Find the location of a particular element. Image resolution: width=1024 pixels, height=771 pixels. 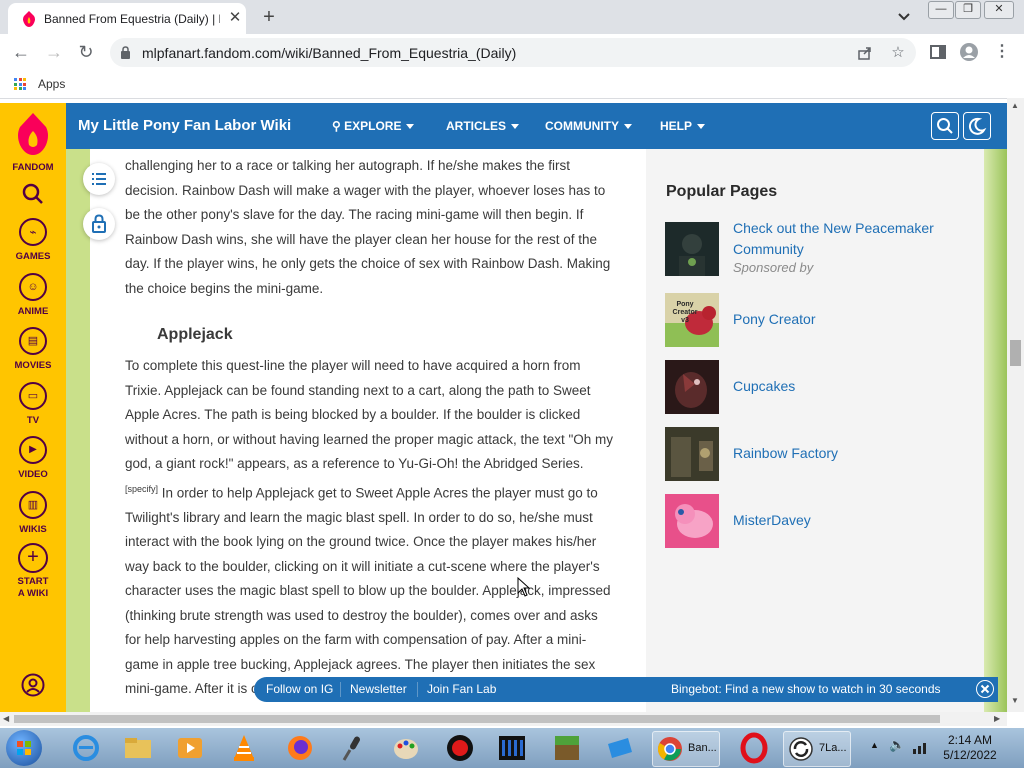

apps-bookmark: Apps is located at coordinates (51, 84).